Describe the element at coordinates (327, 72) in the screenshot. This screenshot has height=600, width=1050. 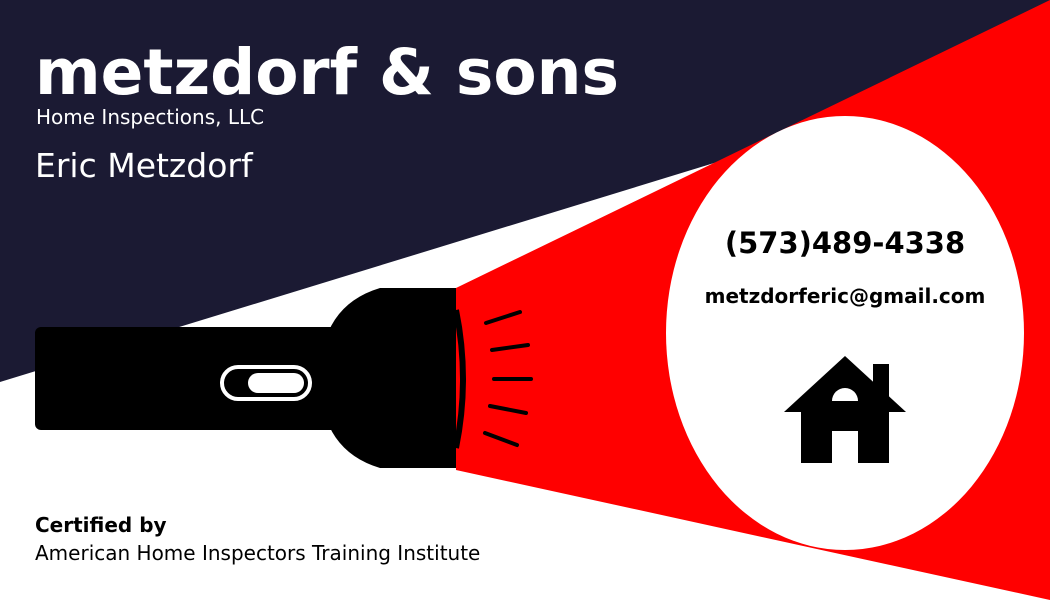
I see `company-name: metzdorf & sons` at that location.